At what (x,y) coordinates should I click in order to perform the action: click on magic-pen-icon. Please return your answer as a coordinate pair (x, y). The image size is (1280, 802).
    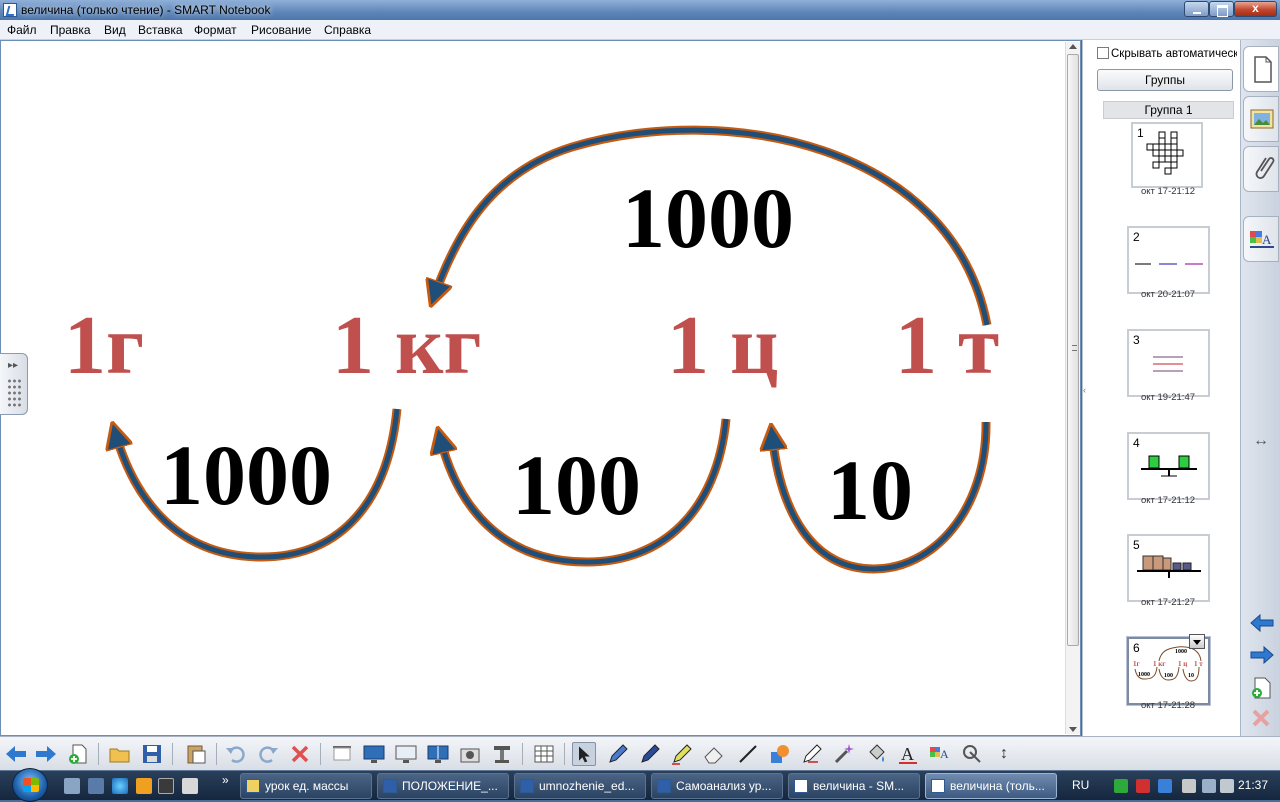
    Looking at the image, I should click on (844, 754).